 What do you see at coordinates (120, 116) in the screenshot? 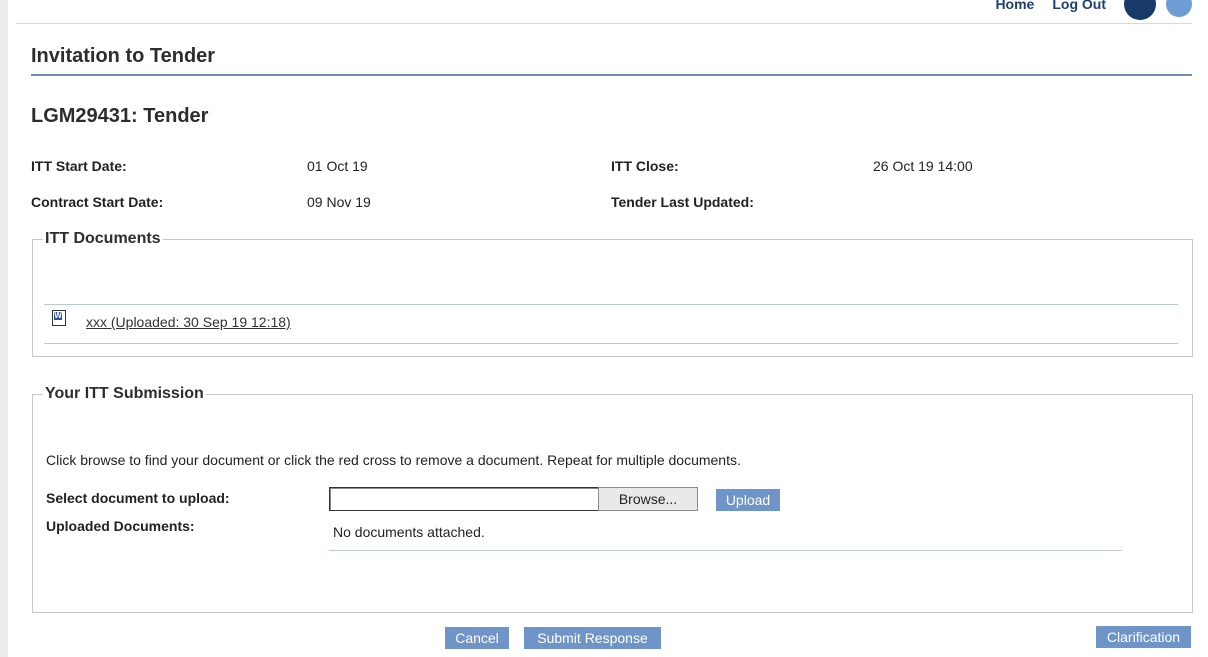
I see `tender-reference: LGM29431: Tender` at bounding box center [120, 116].